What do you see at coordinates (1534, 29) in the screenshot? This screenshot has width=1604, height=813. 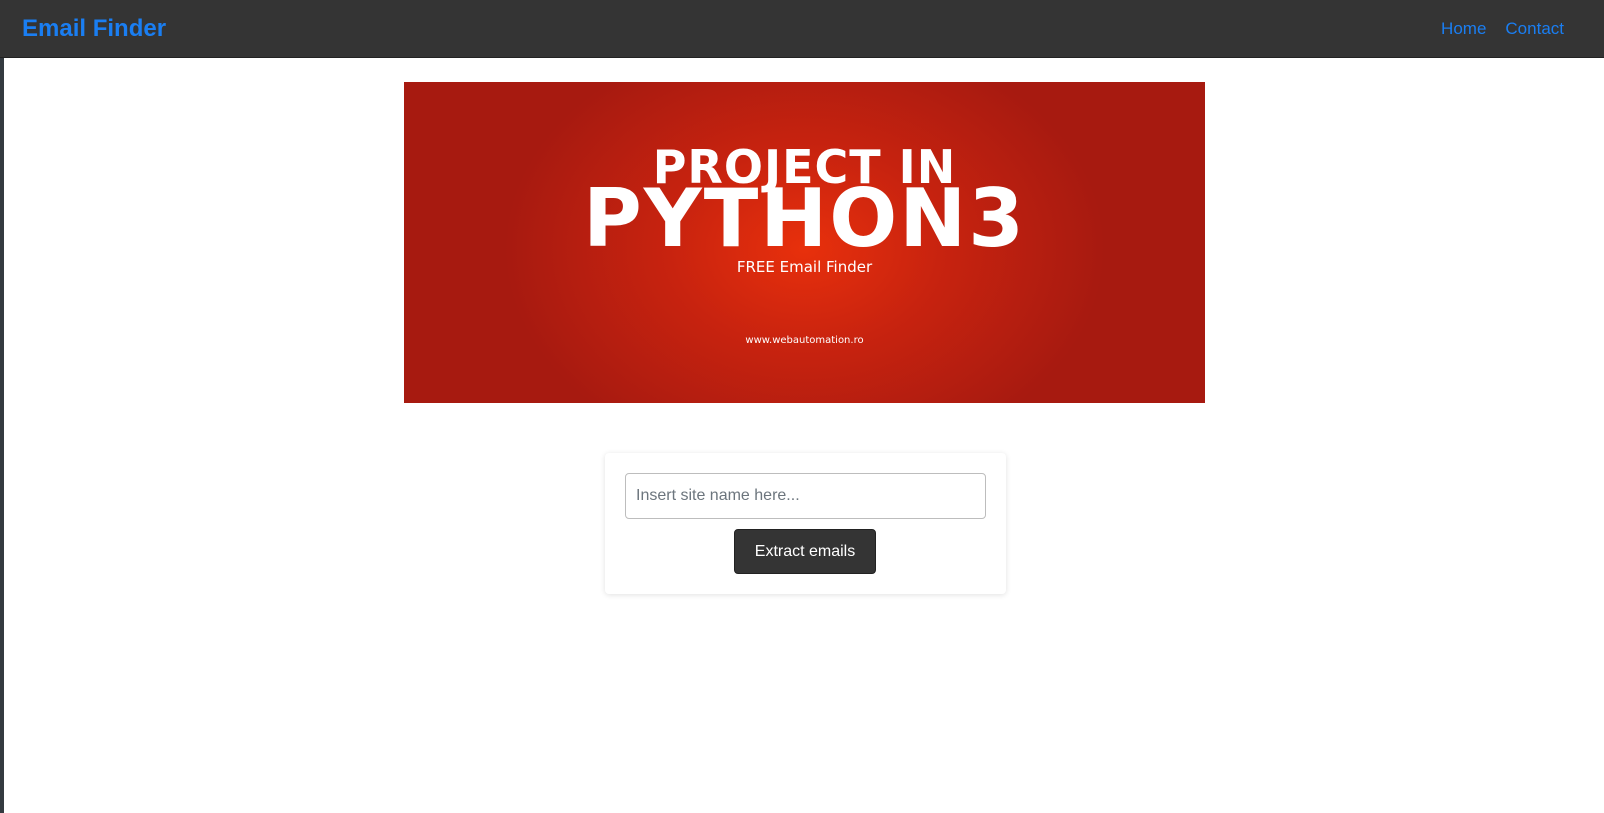 I see `nav-link-contact: Contact` at bounding box center [1534, 29].